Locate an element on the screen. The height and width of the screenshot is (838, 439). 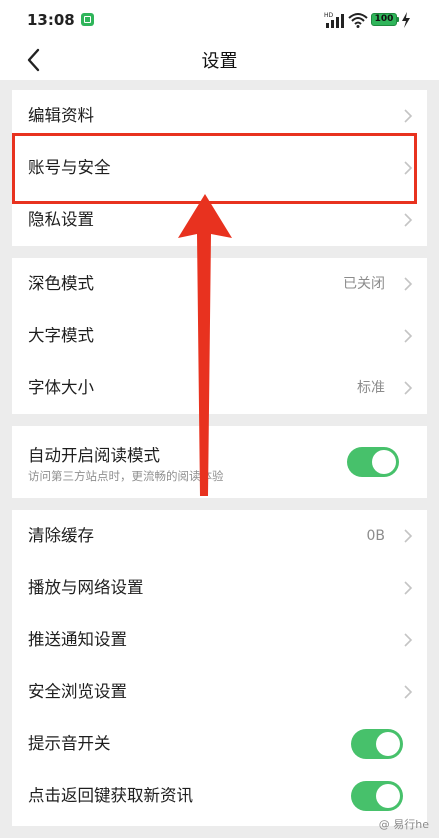
status-bar: 13:08 HD 100 is located at coordinates (219, 20).